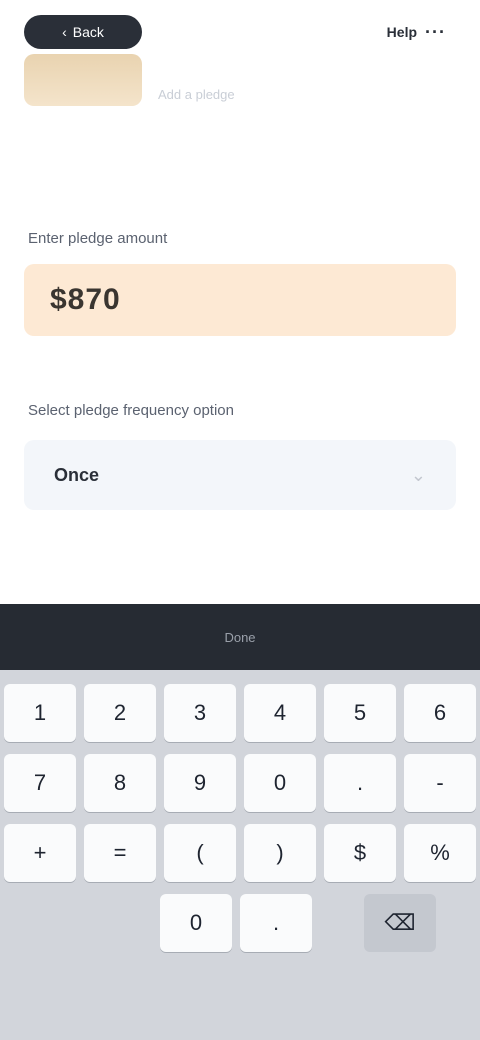 The image size is (480, 1040). I want to click on key-2-0: +, so click(40, 853).